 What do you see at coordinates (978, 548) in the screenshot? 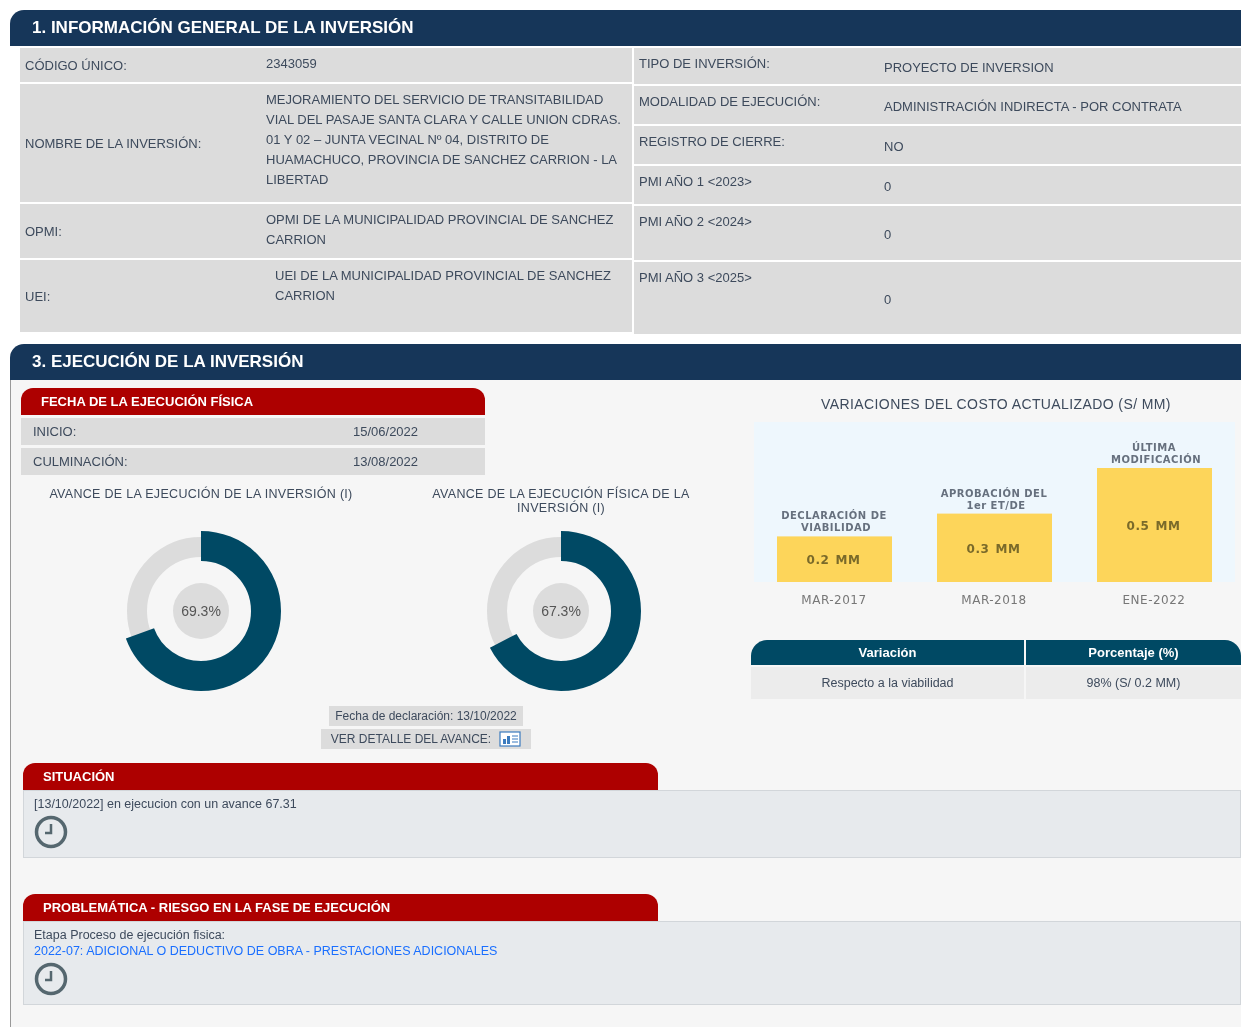
I see `bar-value-label: 0.3` at bounding box center [978, 548].